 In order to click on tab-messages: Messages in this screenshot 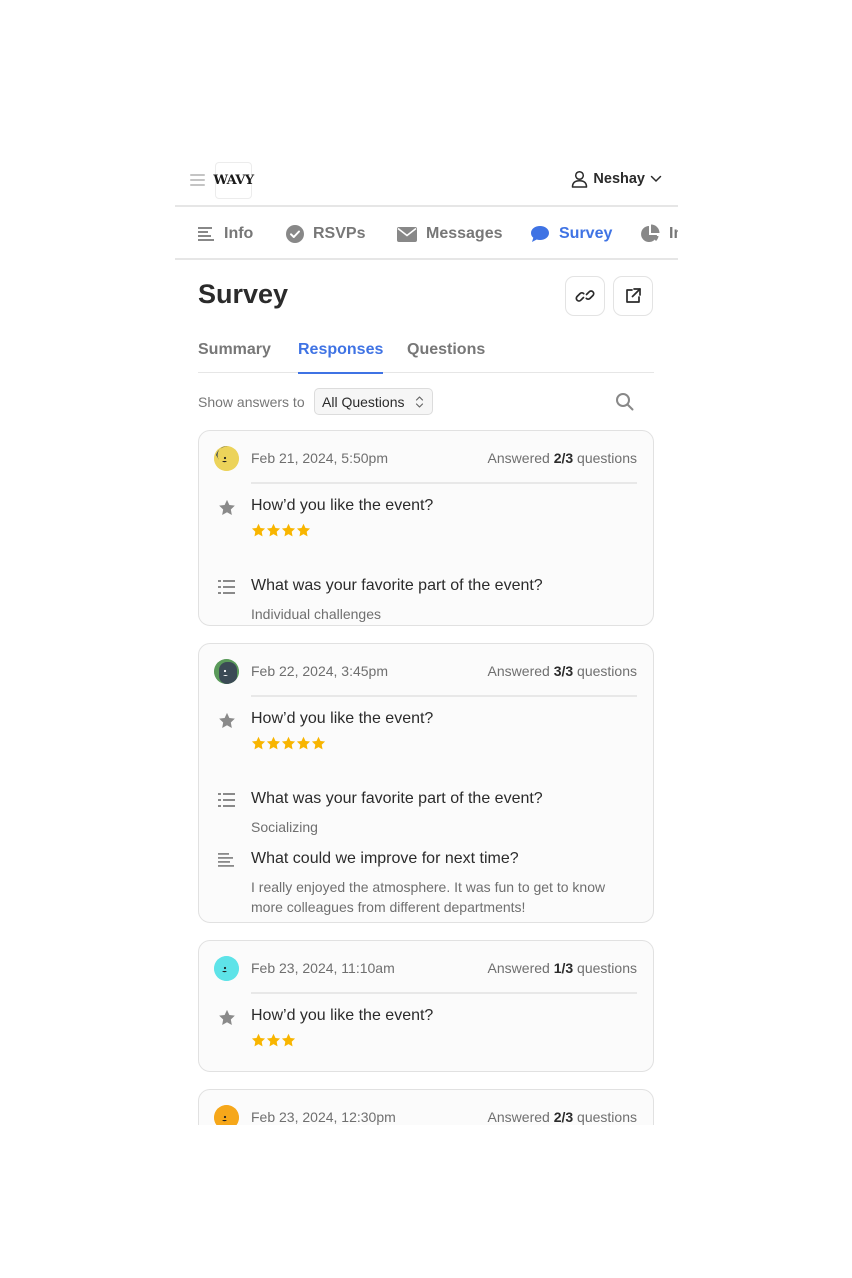, I will do `click(450, 233)`.